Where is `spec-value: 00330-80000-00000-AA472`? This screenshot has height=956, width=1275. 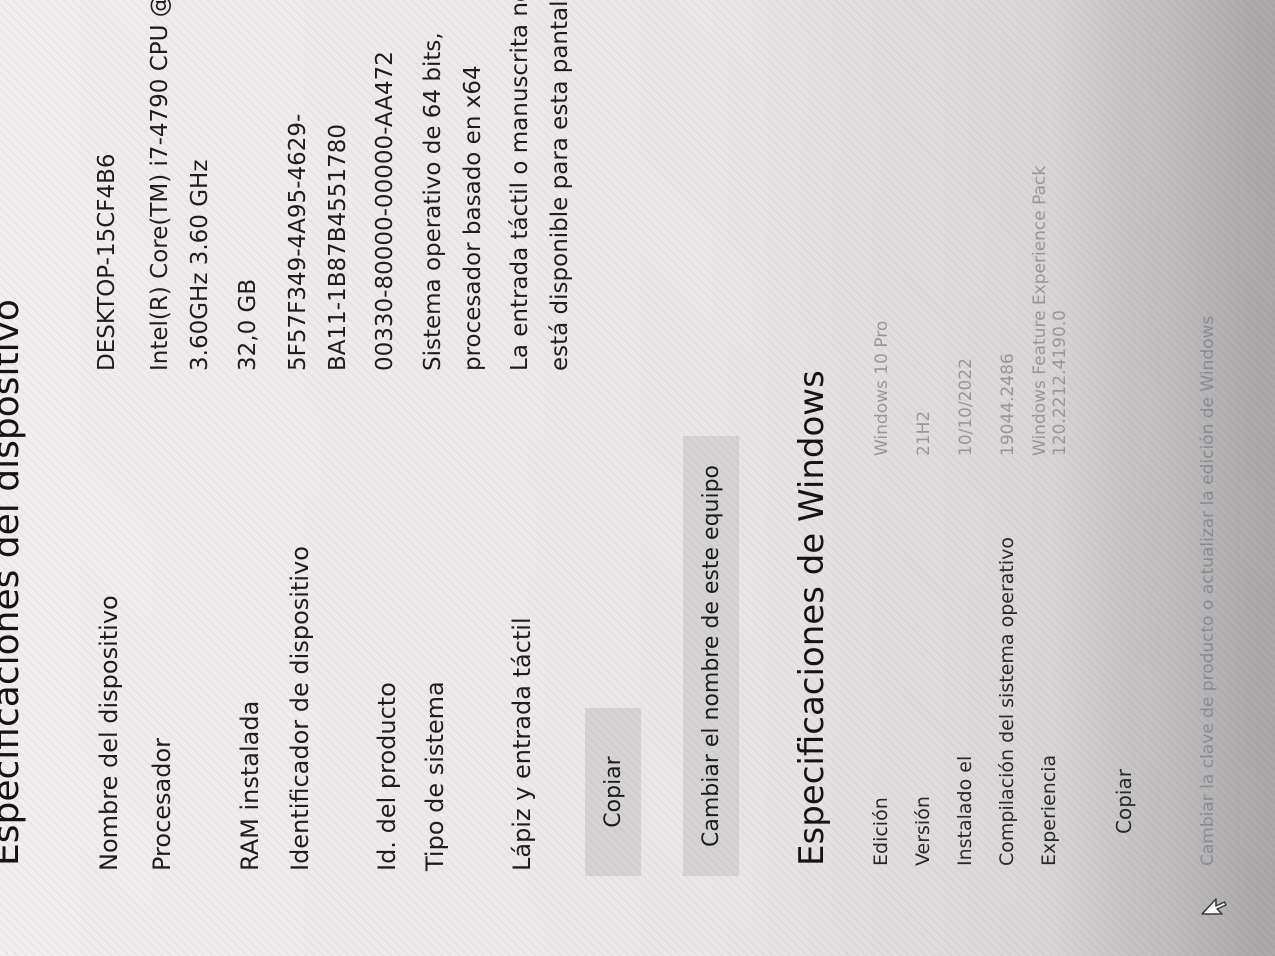
spec-value: 00330-80000-00000-AA472 is located at coordinates (385, 211).